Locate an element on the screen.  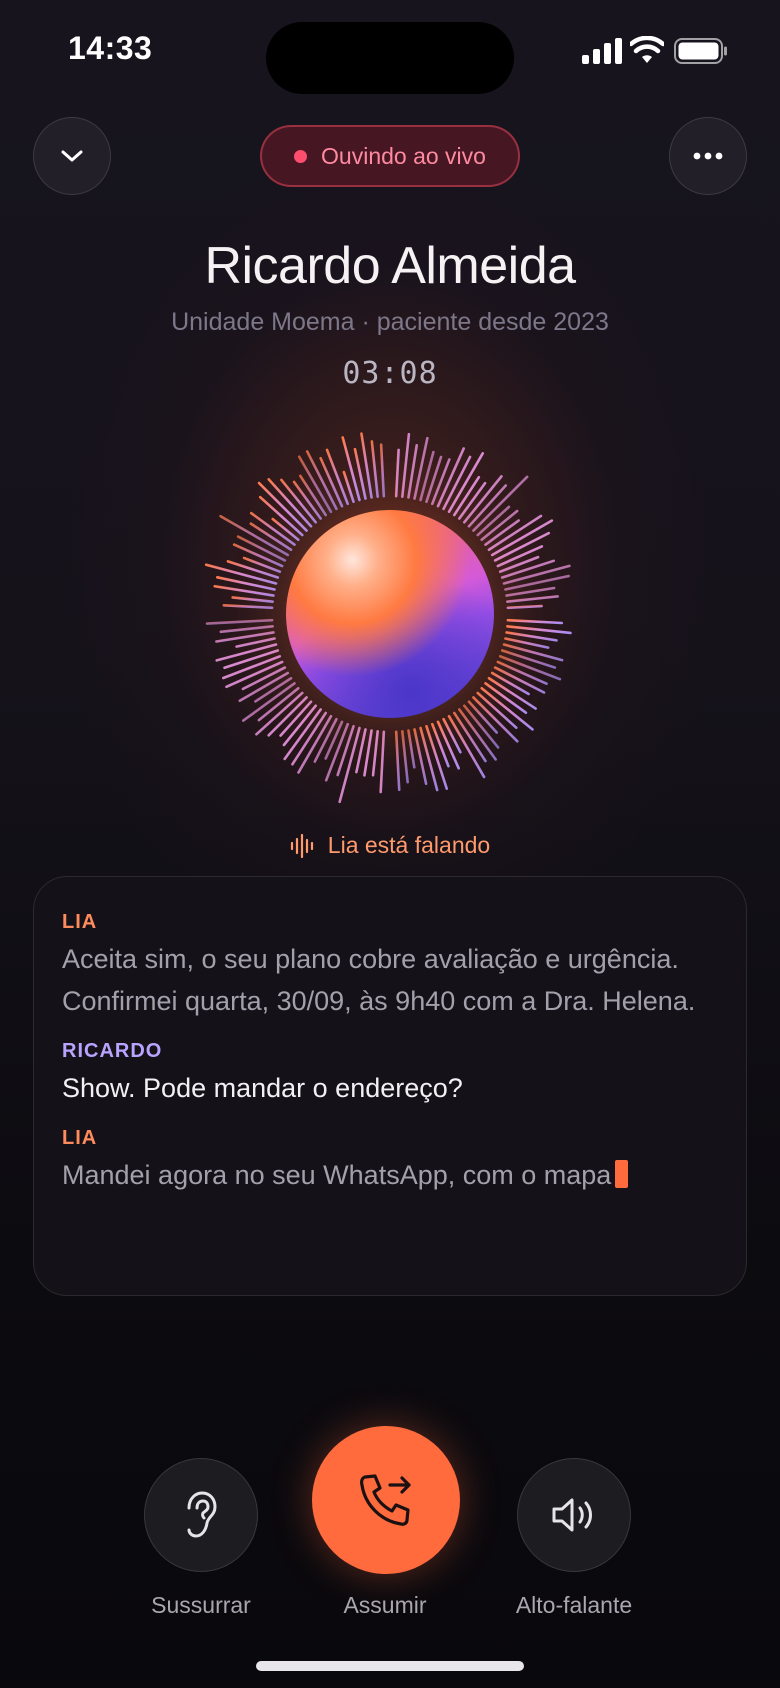
speaking-indicator: Lia está falando is located at coordinates (390, 845).